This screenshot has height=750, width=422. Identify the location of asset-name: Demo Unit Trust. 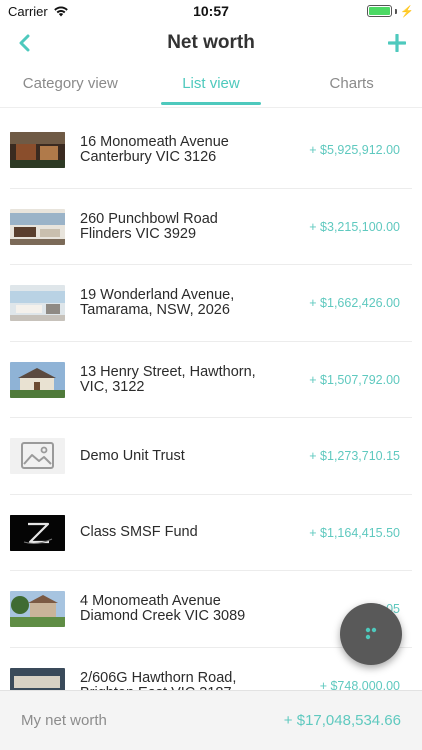
(132, 455).